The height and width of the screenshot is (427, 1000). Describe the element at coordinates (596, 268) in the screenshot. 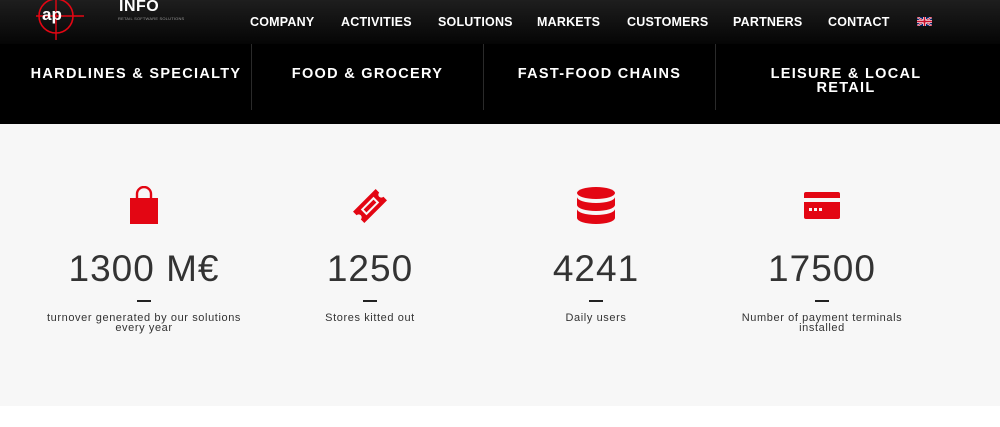

I see `stat-value: 4241` at that location.